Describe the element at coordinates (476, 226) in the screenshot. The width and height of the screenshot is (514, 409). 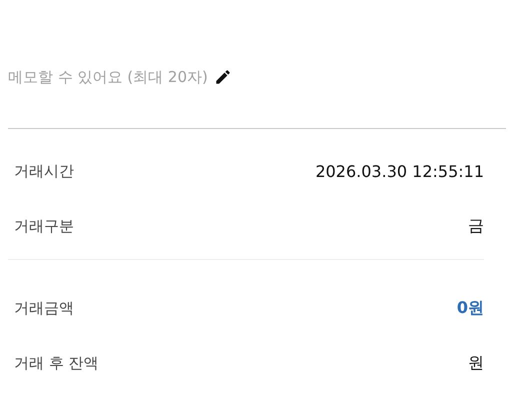
I see `row-value: 금` at that location.